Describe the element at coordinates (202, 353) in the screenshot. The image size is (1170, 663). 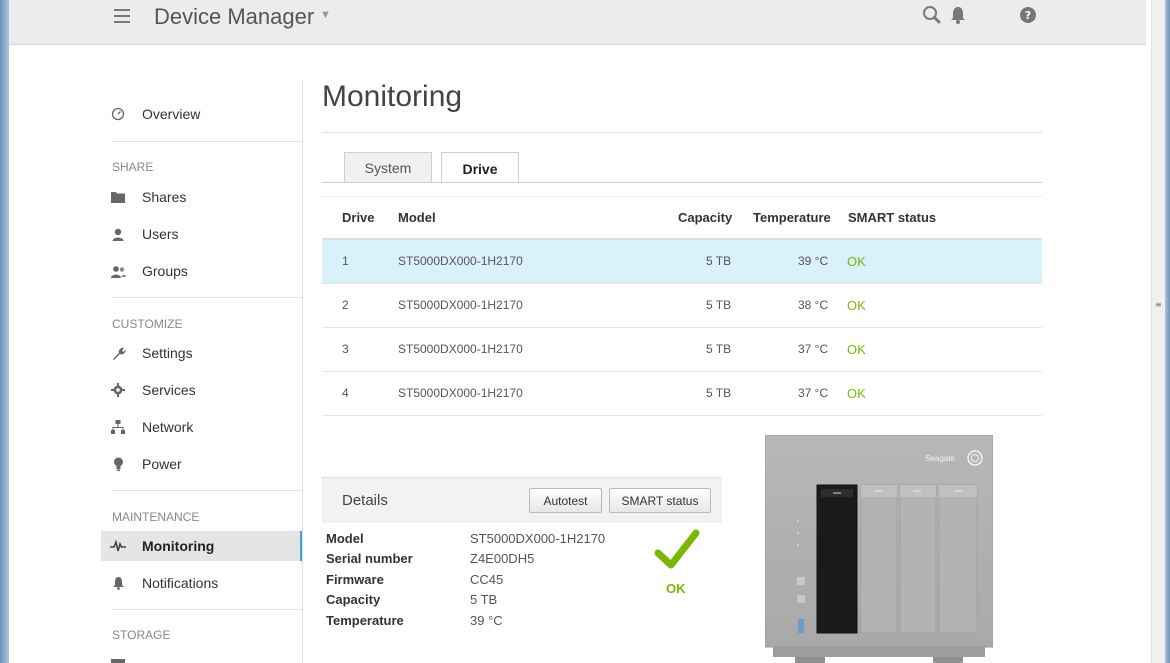
I see `sidebar-item-settings: Settings` at that location.